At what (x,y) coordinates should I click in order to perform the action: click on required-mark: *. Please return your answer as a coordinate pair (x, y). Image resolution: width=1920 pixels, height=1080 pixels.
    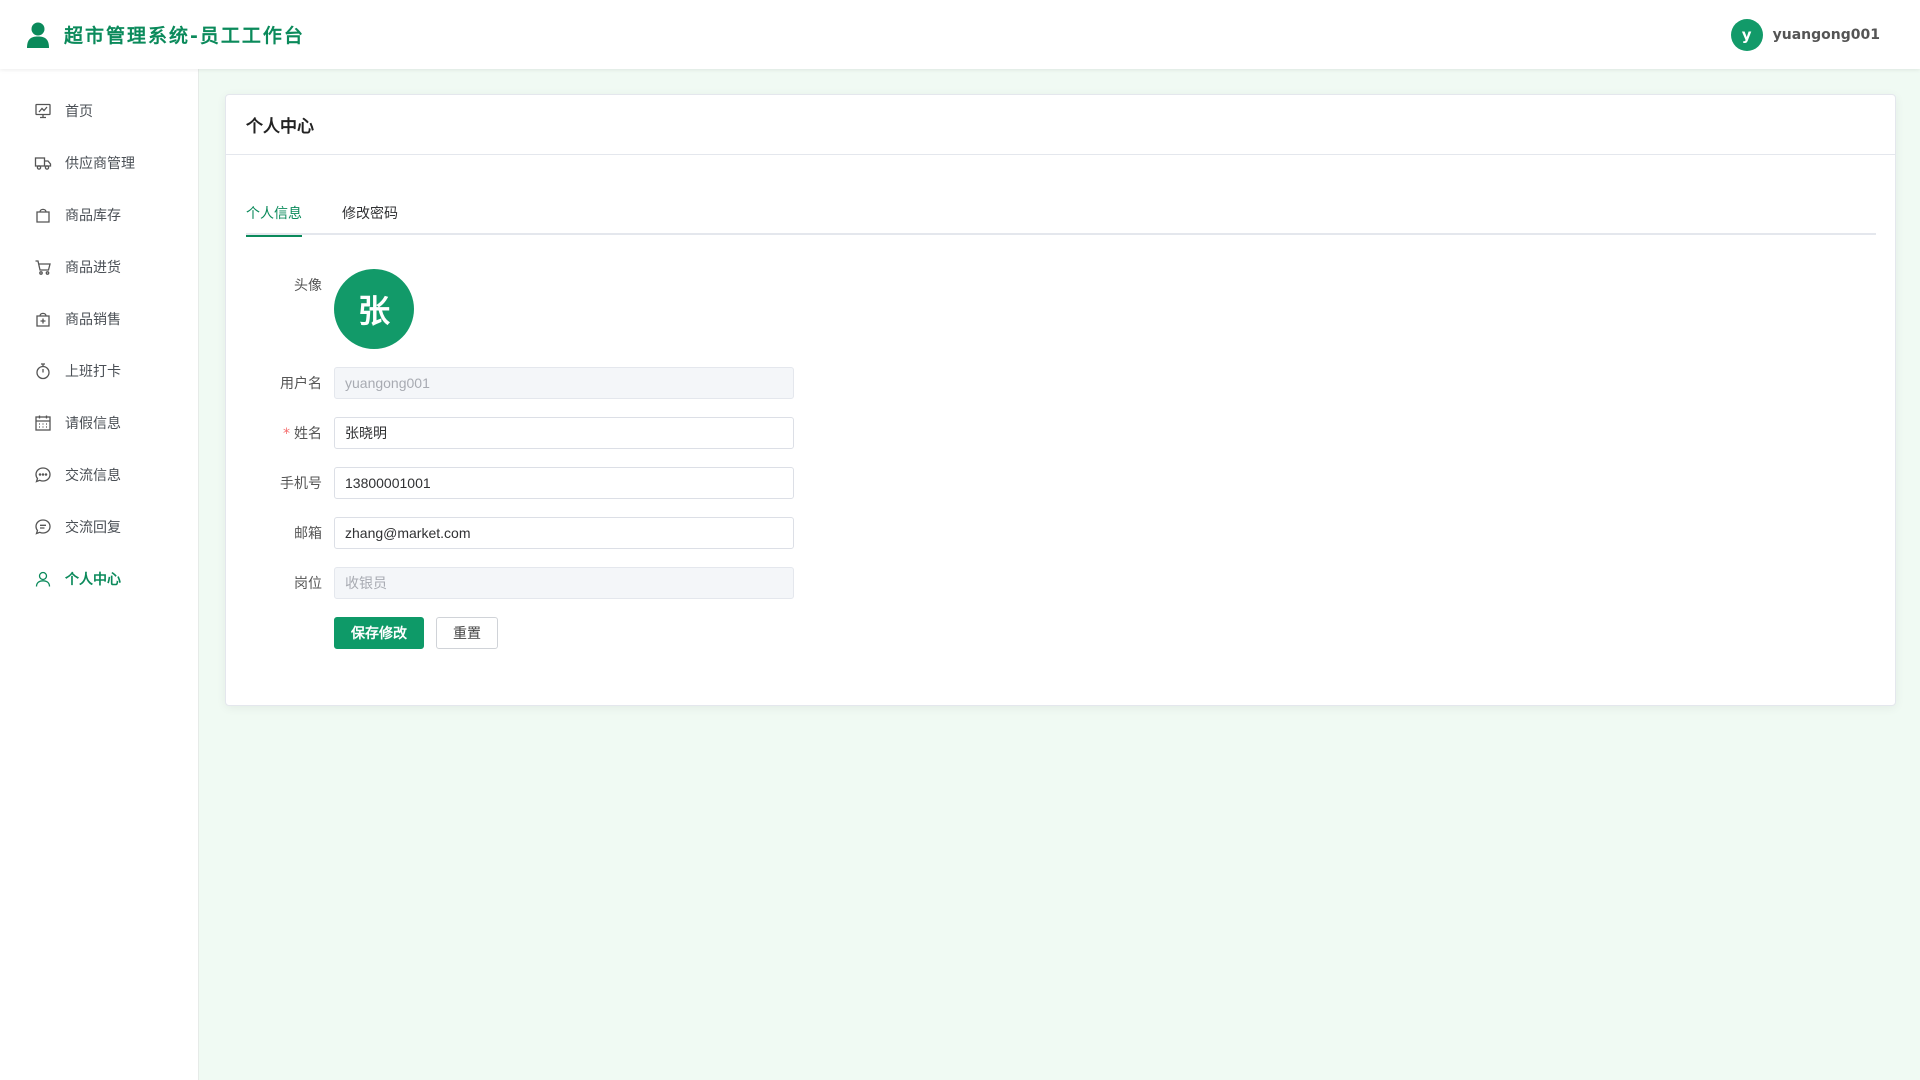
    Looking at the image, I should click on (286, 434).